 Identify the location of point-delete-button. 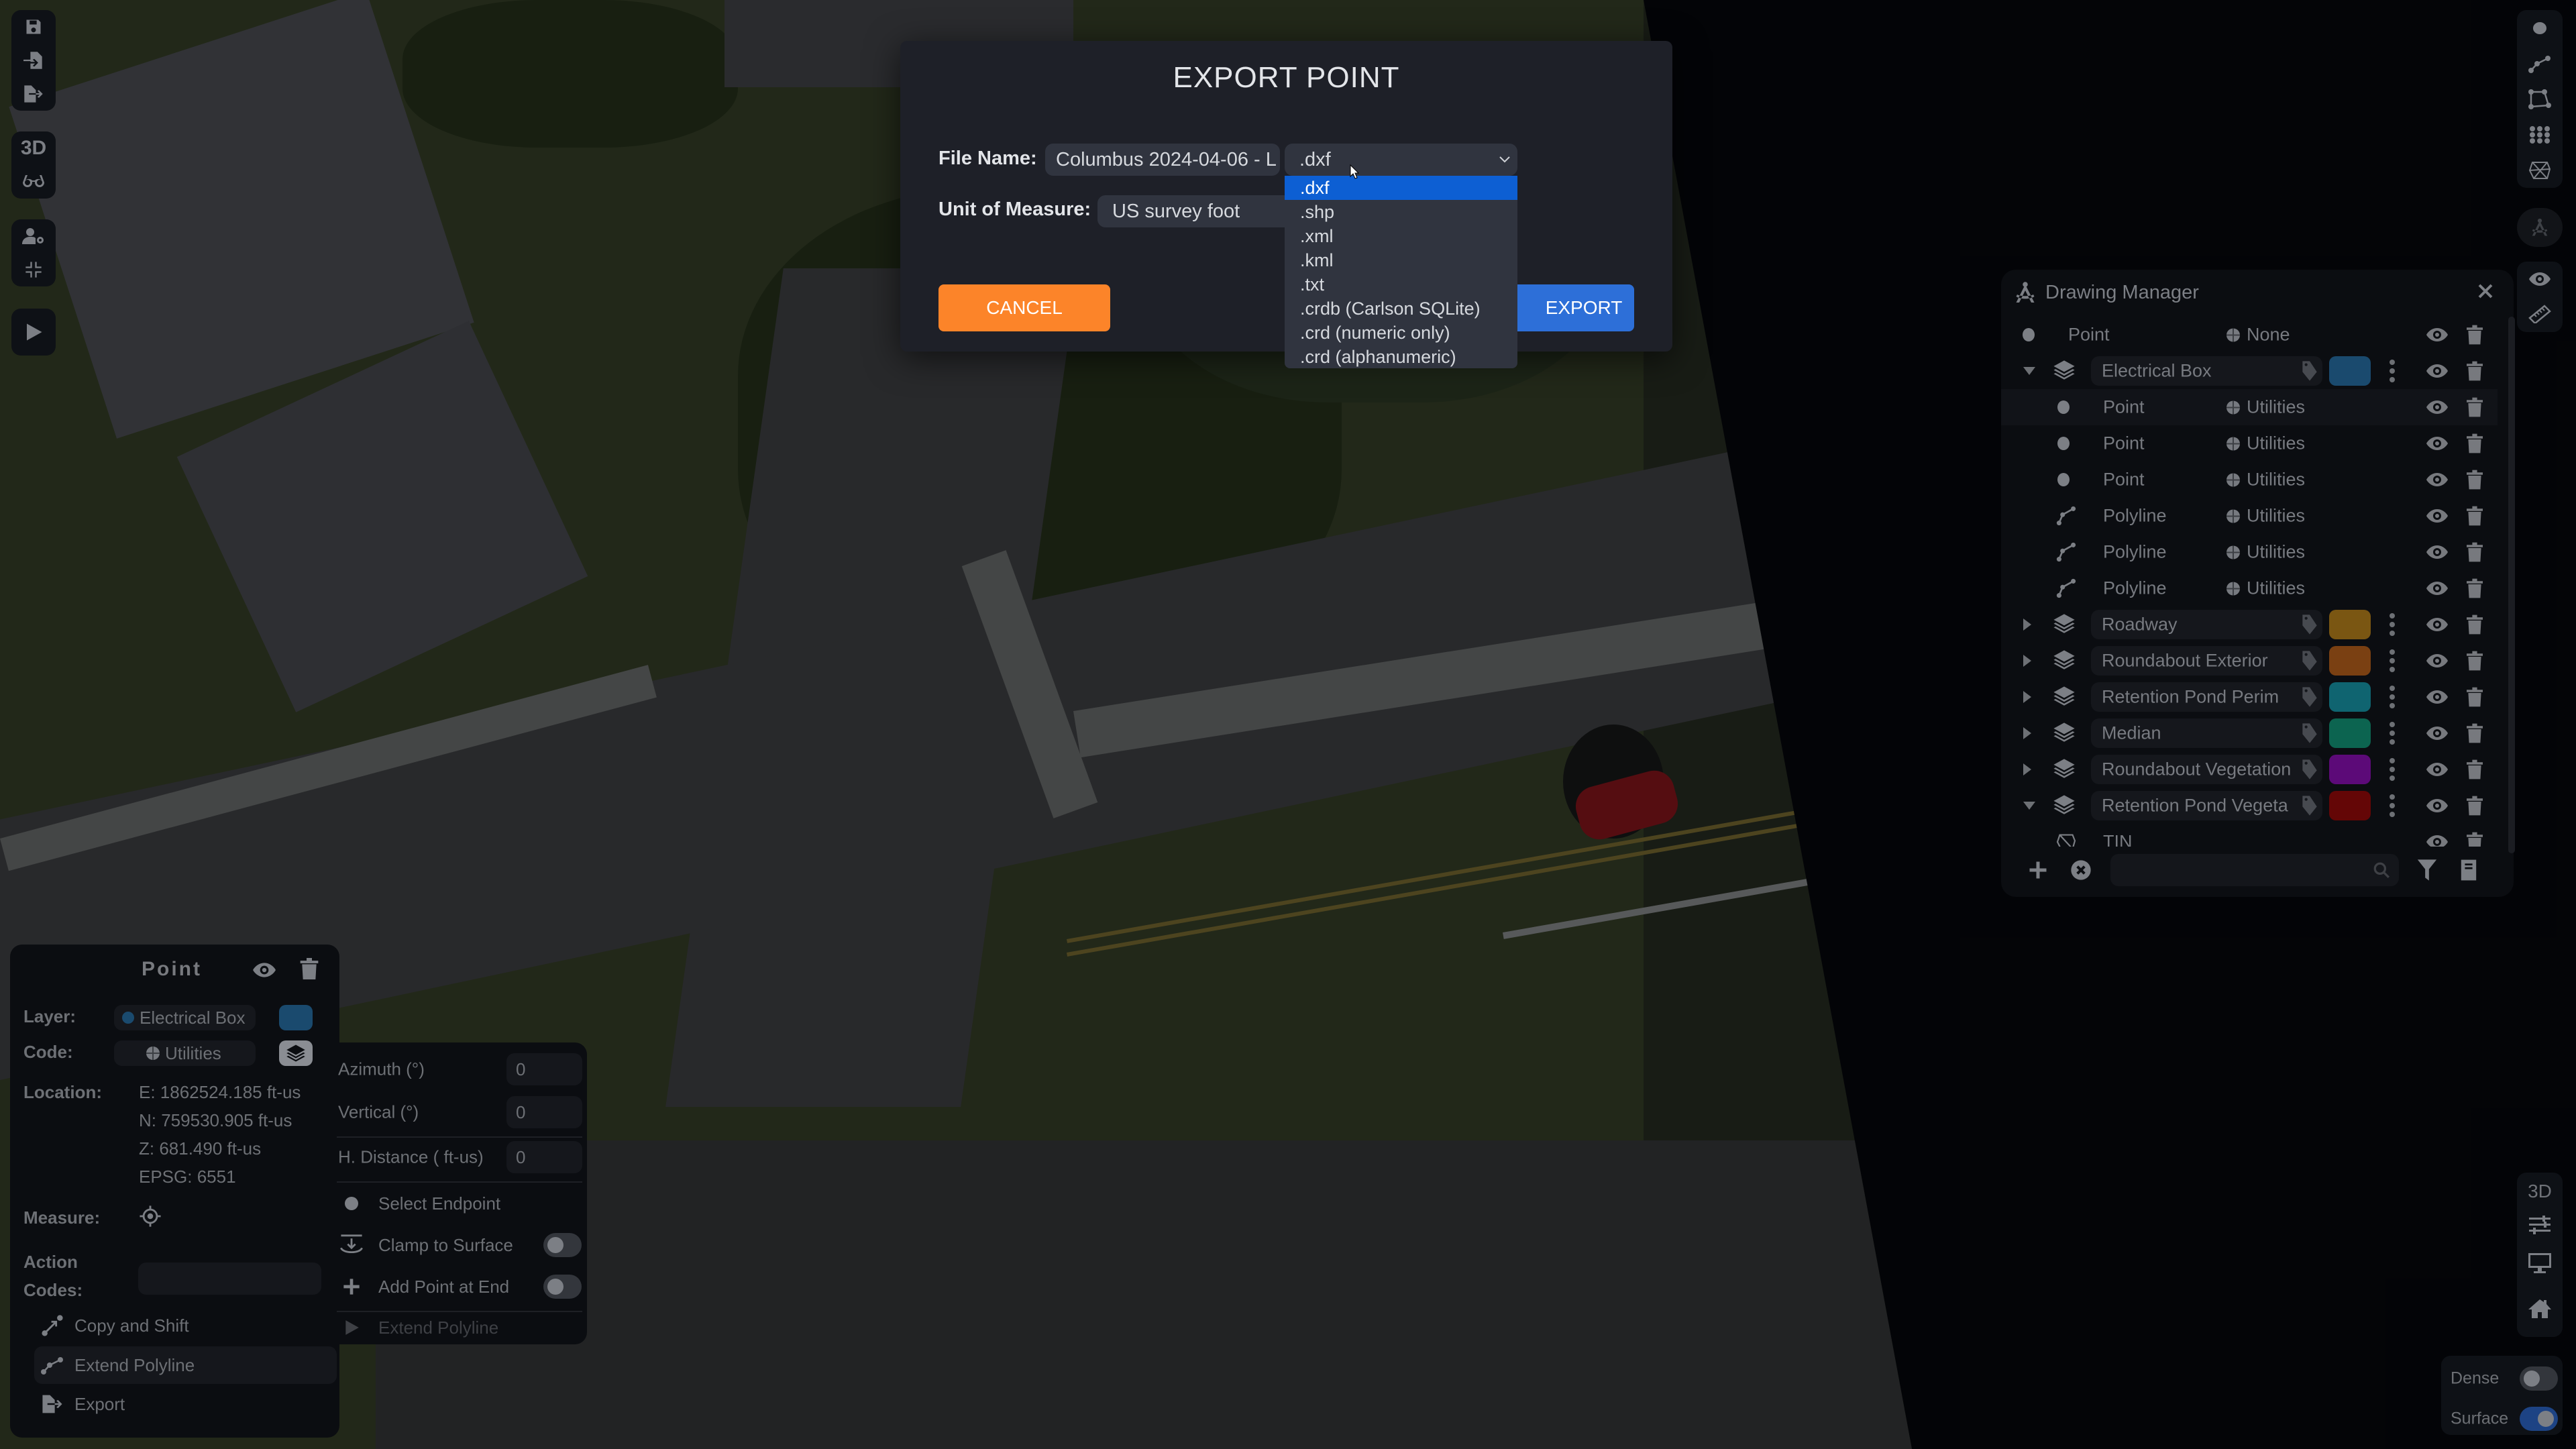
(309, 968).